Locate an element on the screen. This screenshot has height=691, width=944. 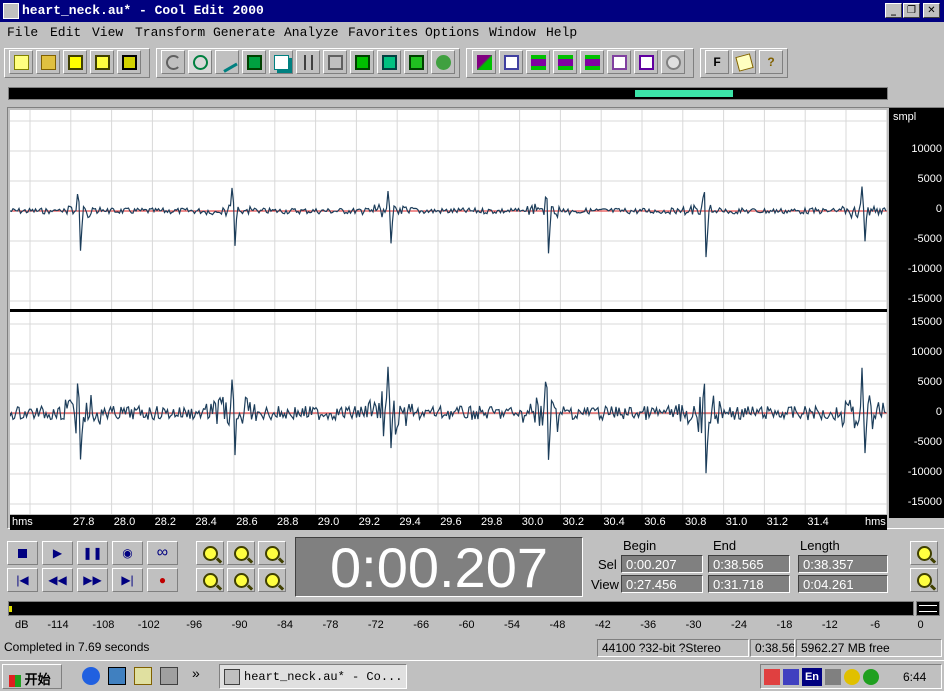
zoom-selection-icon is located at coordinates (210, 580).